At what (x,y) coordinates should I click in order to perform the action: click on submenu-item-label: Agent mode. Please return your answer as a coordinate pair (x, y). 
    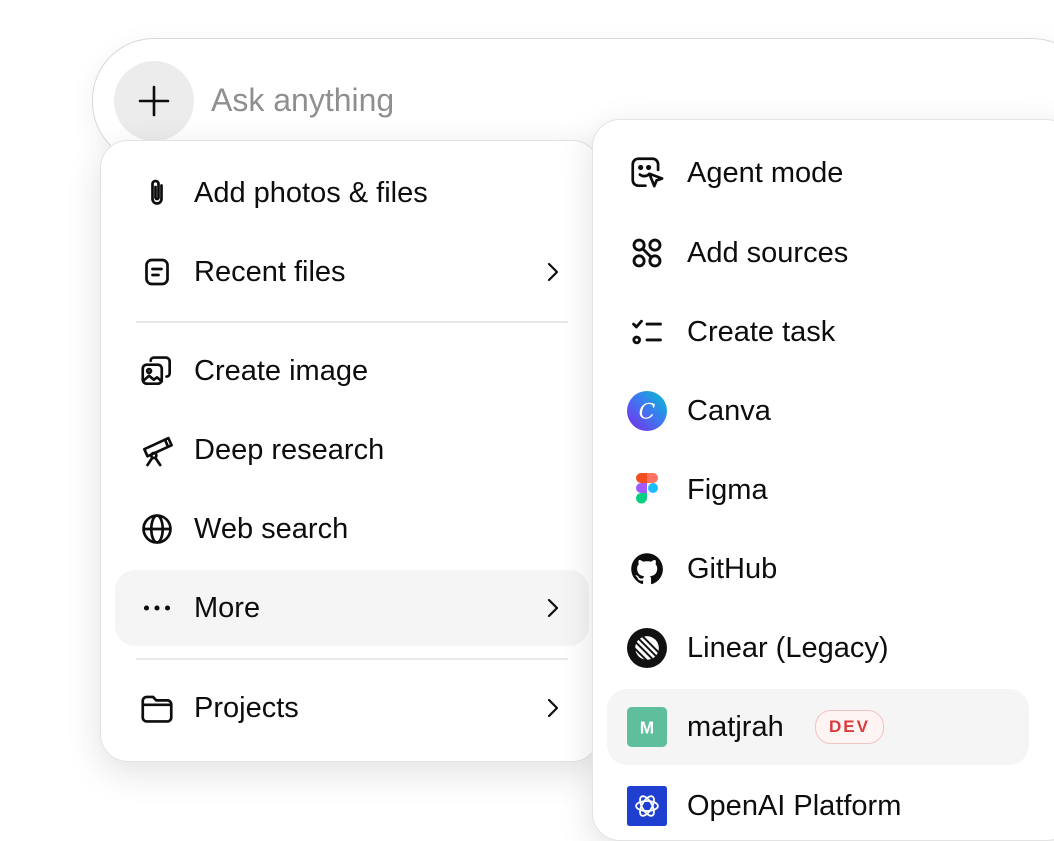
    Looking at the image, I should click on (765, 172).